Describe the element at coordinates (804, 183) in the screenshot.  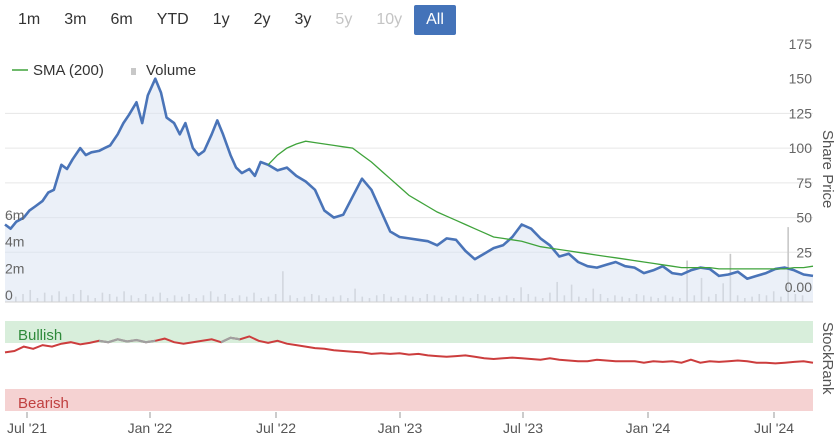
I see `price-tick-label: 75` at that location.